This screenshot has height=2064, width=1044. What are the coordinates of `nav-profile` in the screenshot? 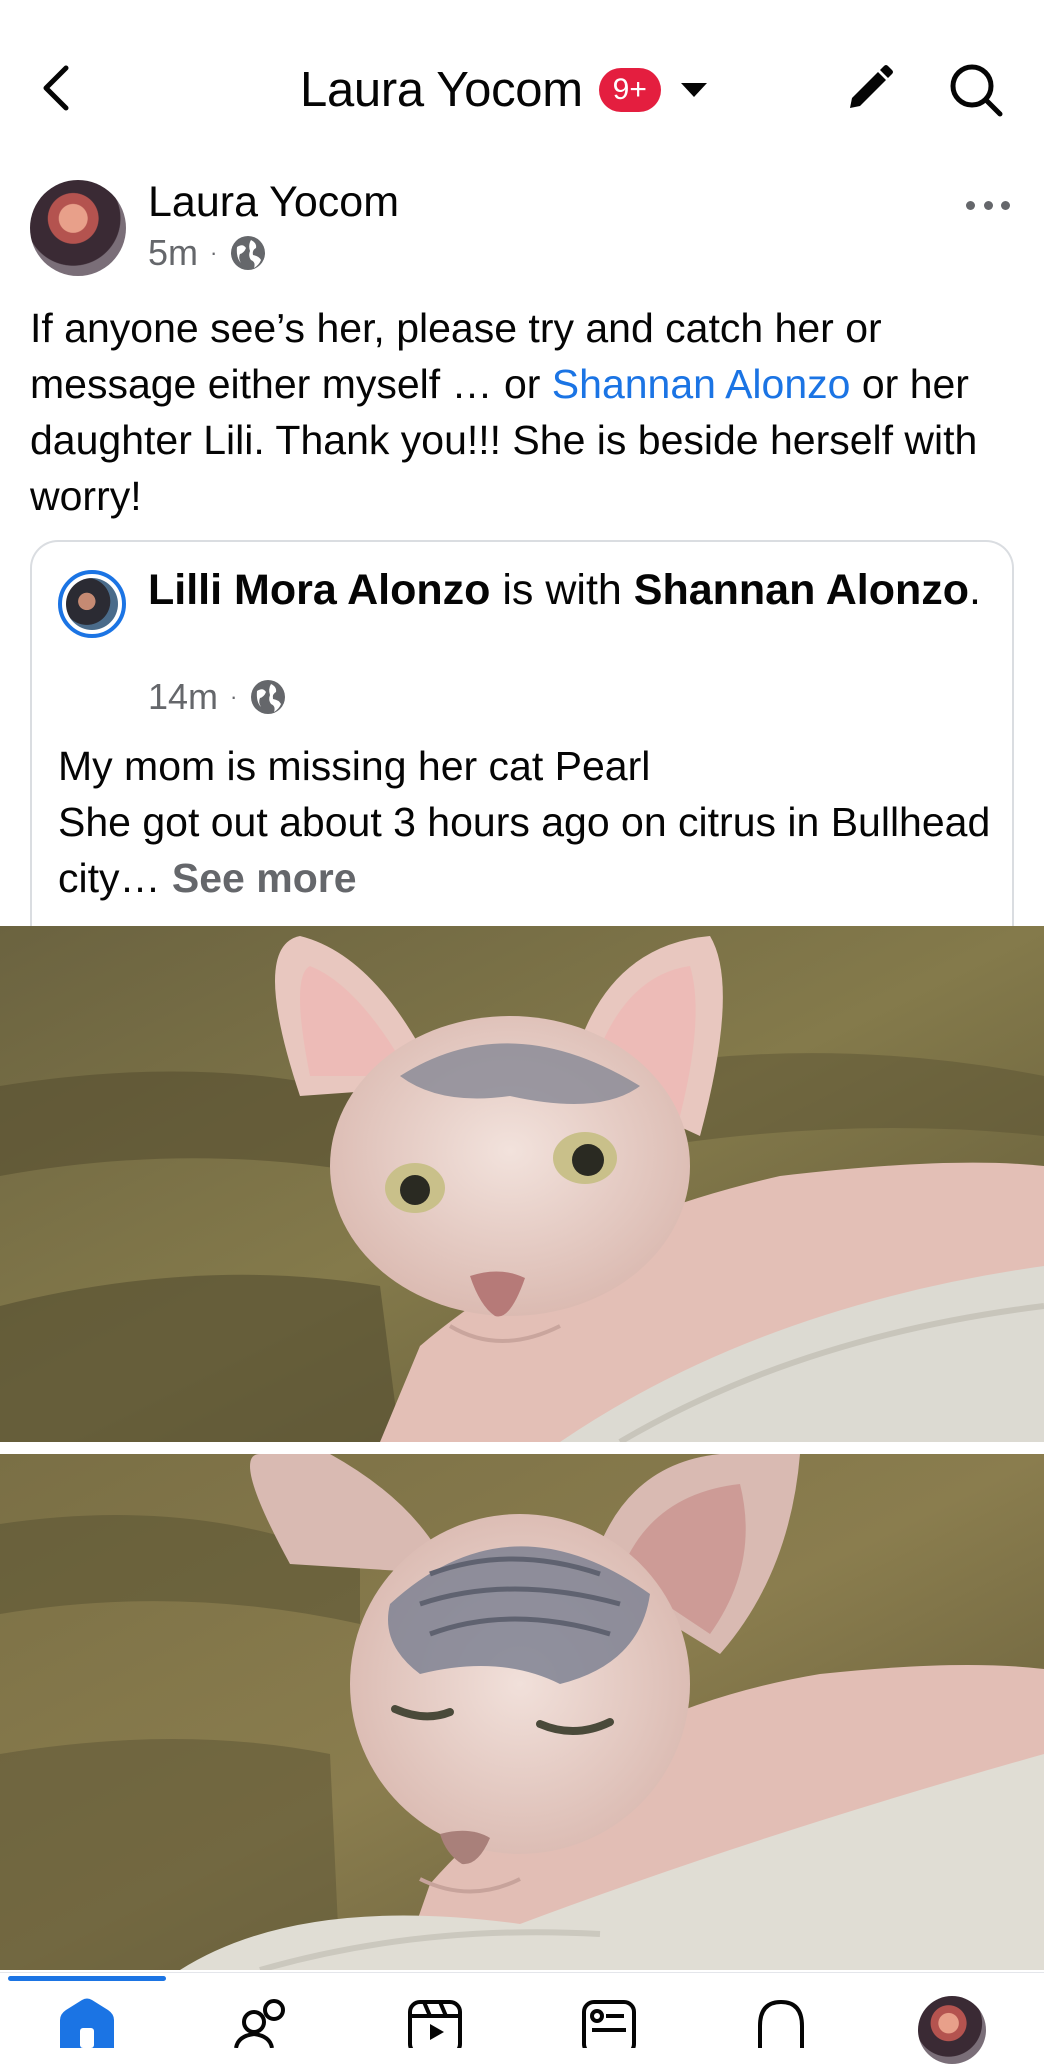 It's located at (953, 2030).